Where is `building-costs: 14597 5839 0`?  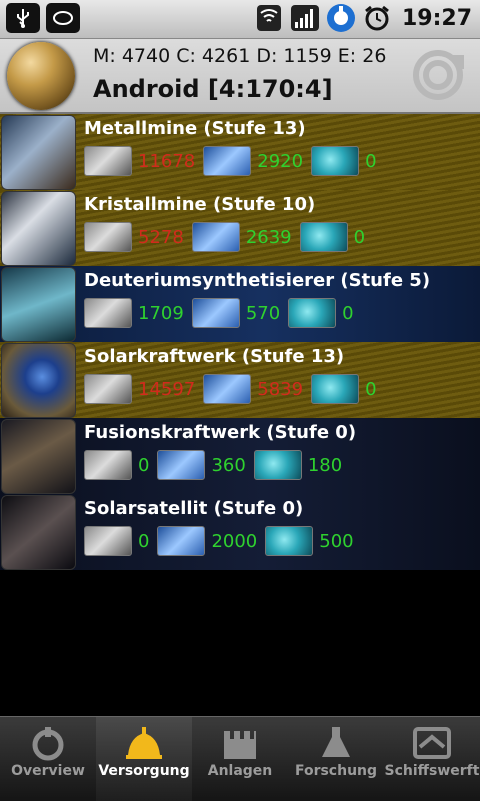
building-costs: 14597 5839 0 is located at coordinates (234, 389).